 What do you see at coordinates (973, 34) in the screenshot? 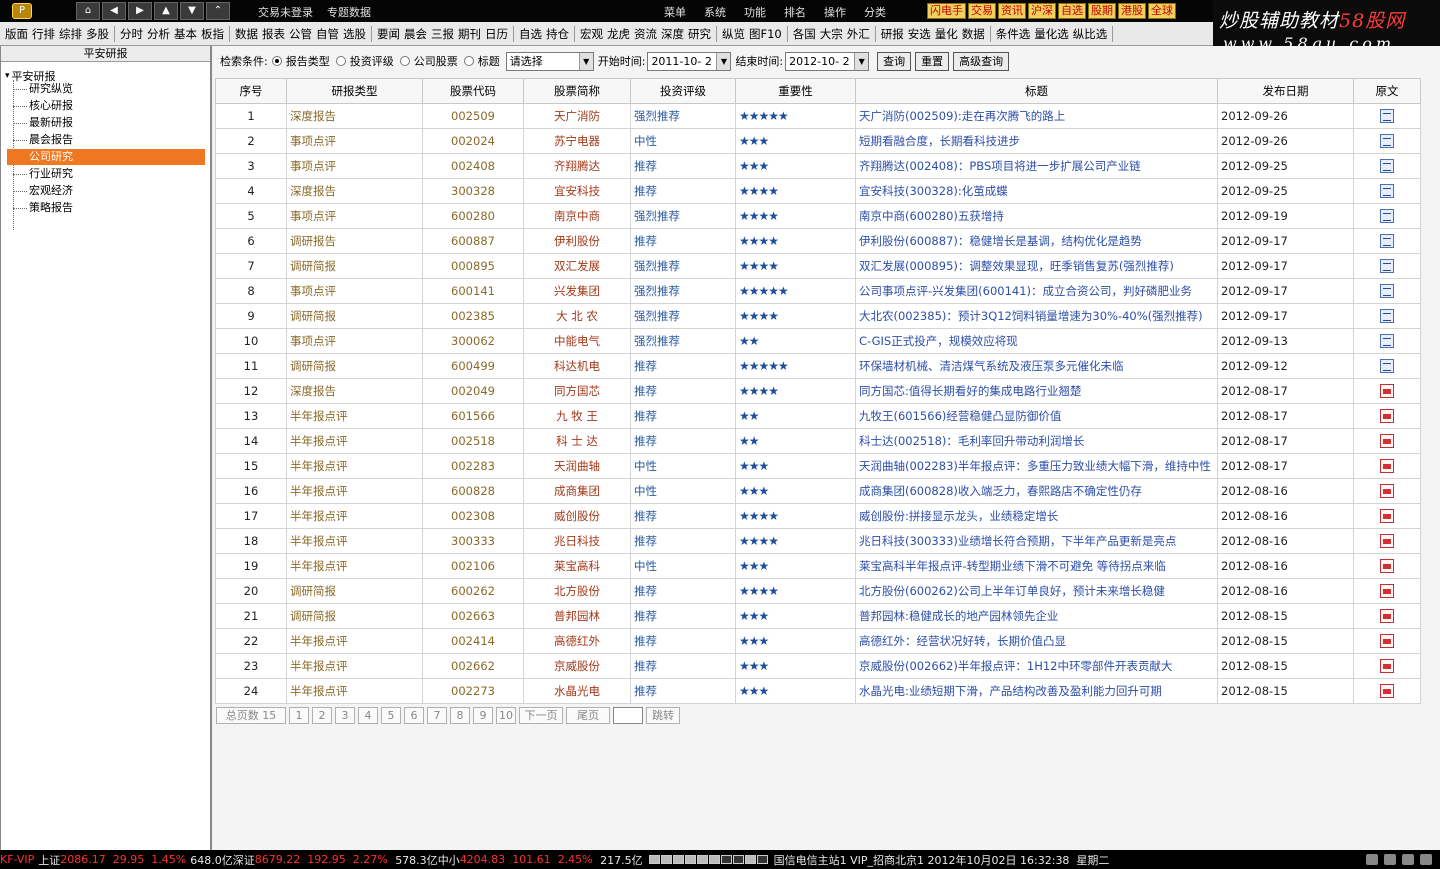
I see `toolbar-button: 数据` at bounding box center [973, 34].